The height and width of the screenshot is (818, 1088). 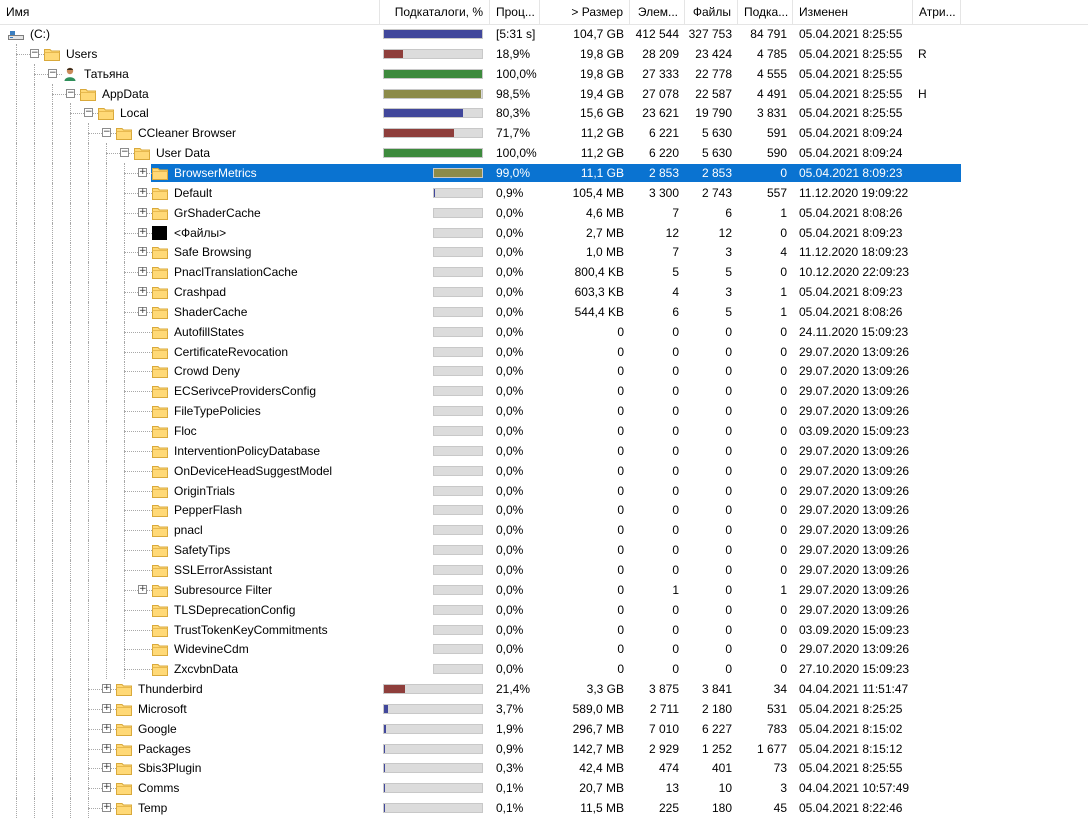 What do you see at coordinates (764, 570) in the screenshot?
I see `subdirs-count: 0` at bounding box center [764, 570].